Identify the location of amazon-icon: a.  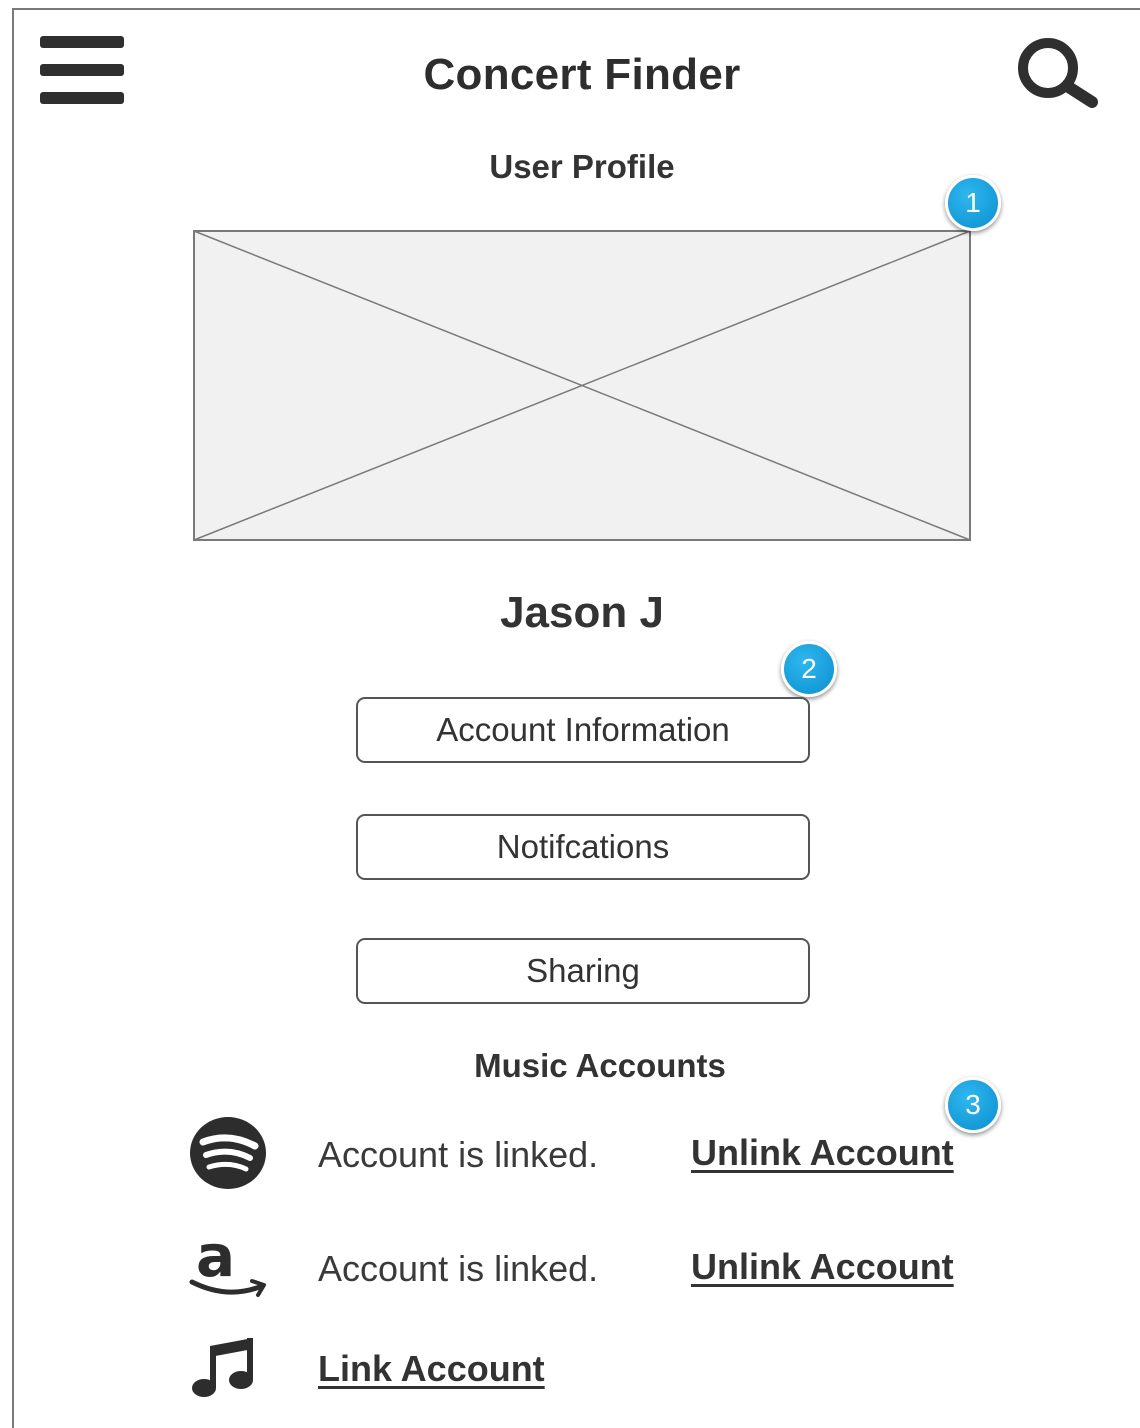
(229, 1264).